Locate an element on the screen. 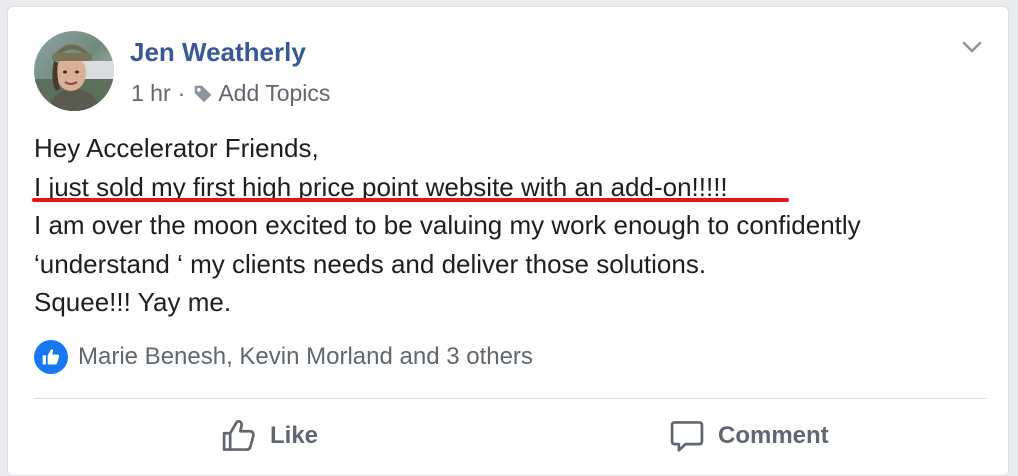 The image size is (1018, 476). avatar-photo is located at coordinates (74, 71).